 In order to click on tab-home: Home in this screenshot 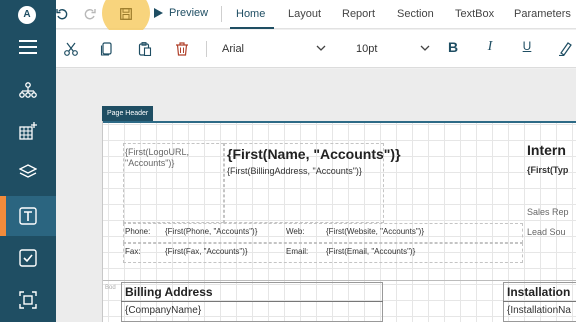, I will do `click(250, 14)`.